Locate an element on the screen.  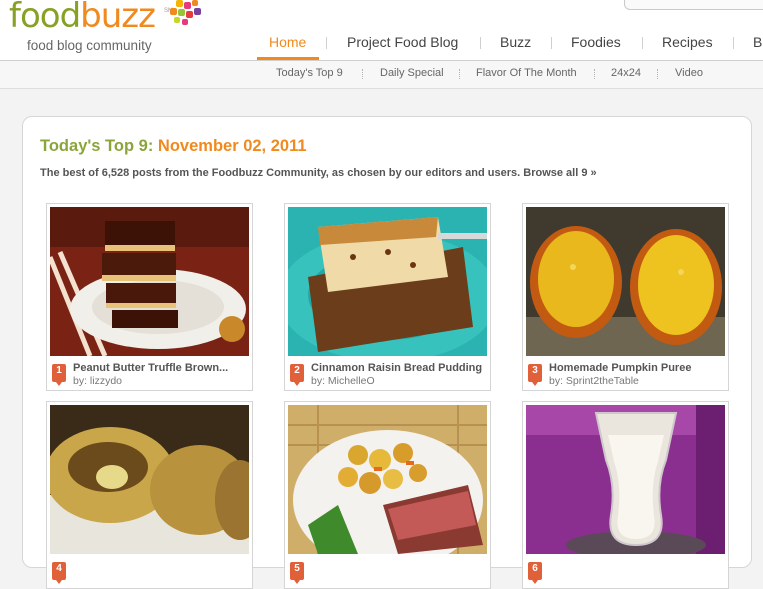
post-title: Cinnamon Raisin Bread Pudding is located at coordinates (396, 368).